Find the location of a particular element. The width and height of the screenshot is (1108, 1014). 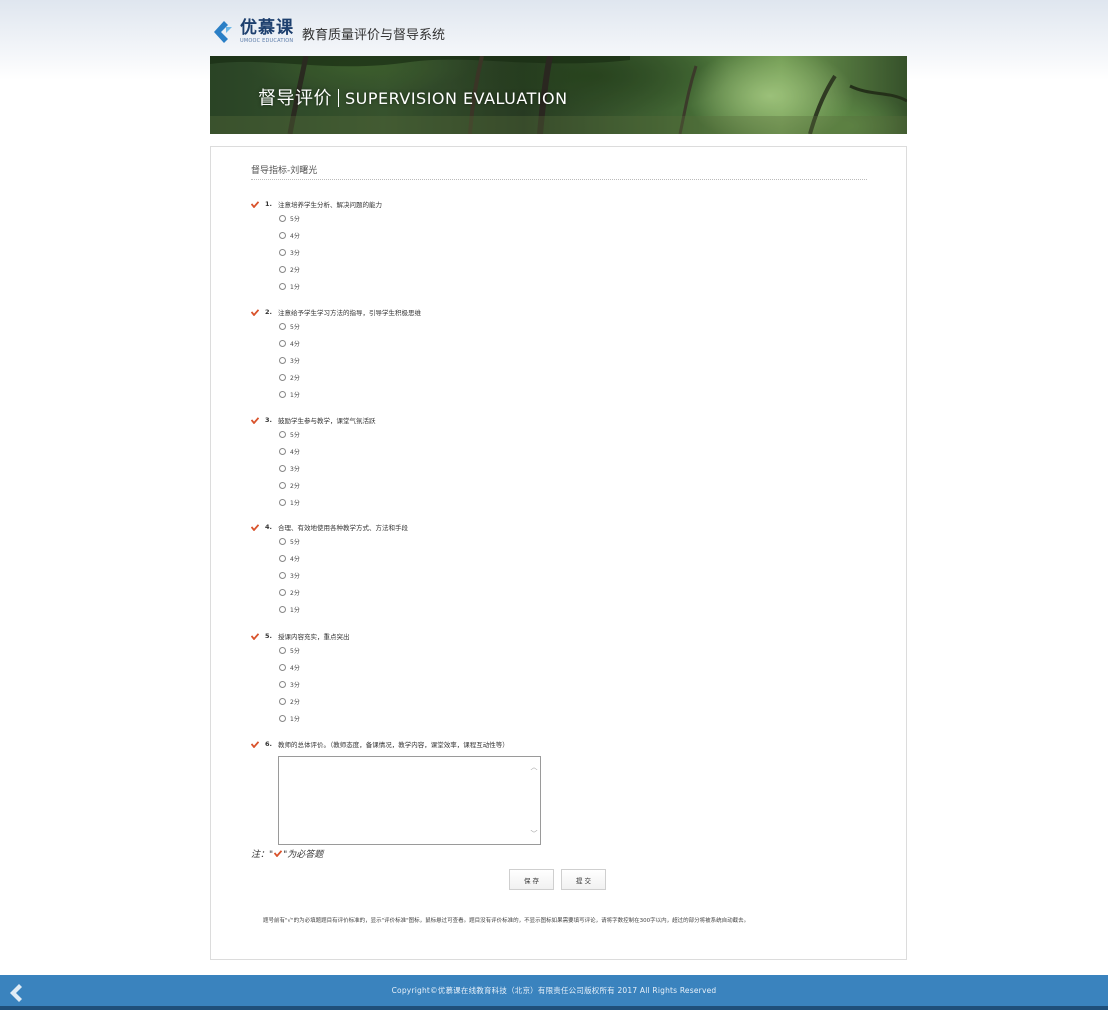

note-prefix: 注：" is located at coordinates (262, 855).